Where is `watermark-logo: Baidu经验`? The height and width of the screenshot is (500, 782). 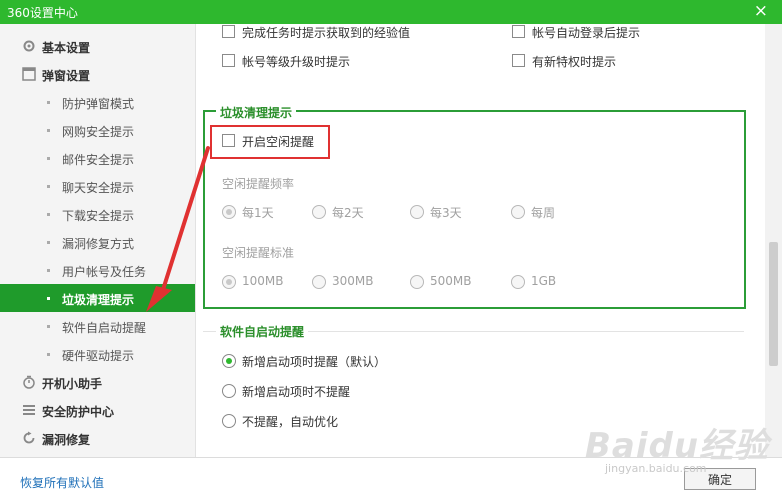 watermark-logo: Baidu经验 is located at coordinates (677, 446).